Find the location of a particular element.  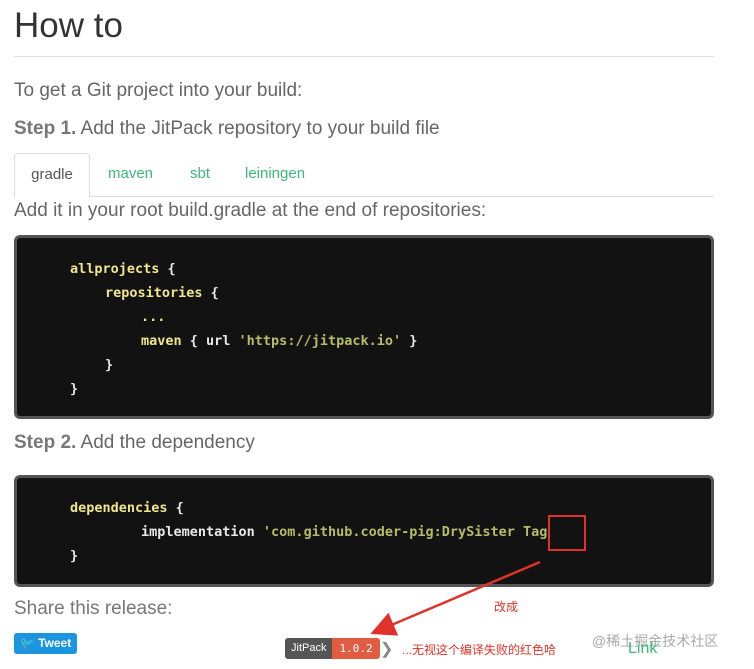

annotation-arrow is located at coordinates (455, 598).